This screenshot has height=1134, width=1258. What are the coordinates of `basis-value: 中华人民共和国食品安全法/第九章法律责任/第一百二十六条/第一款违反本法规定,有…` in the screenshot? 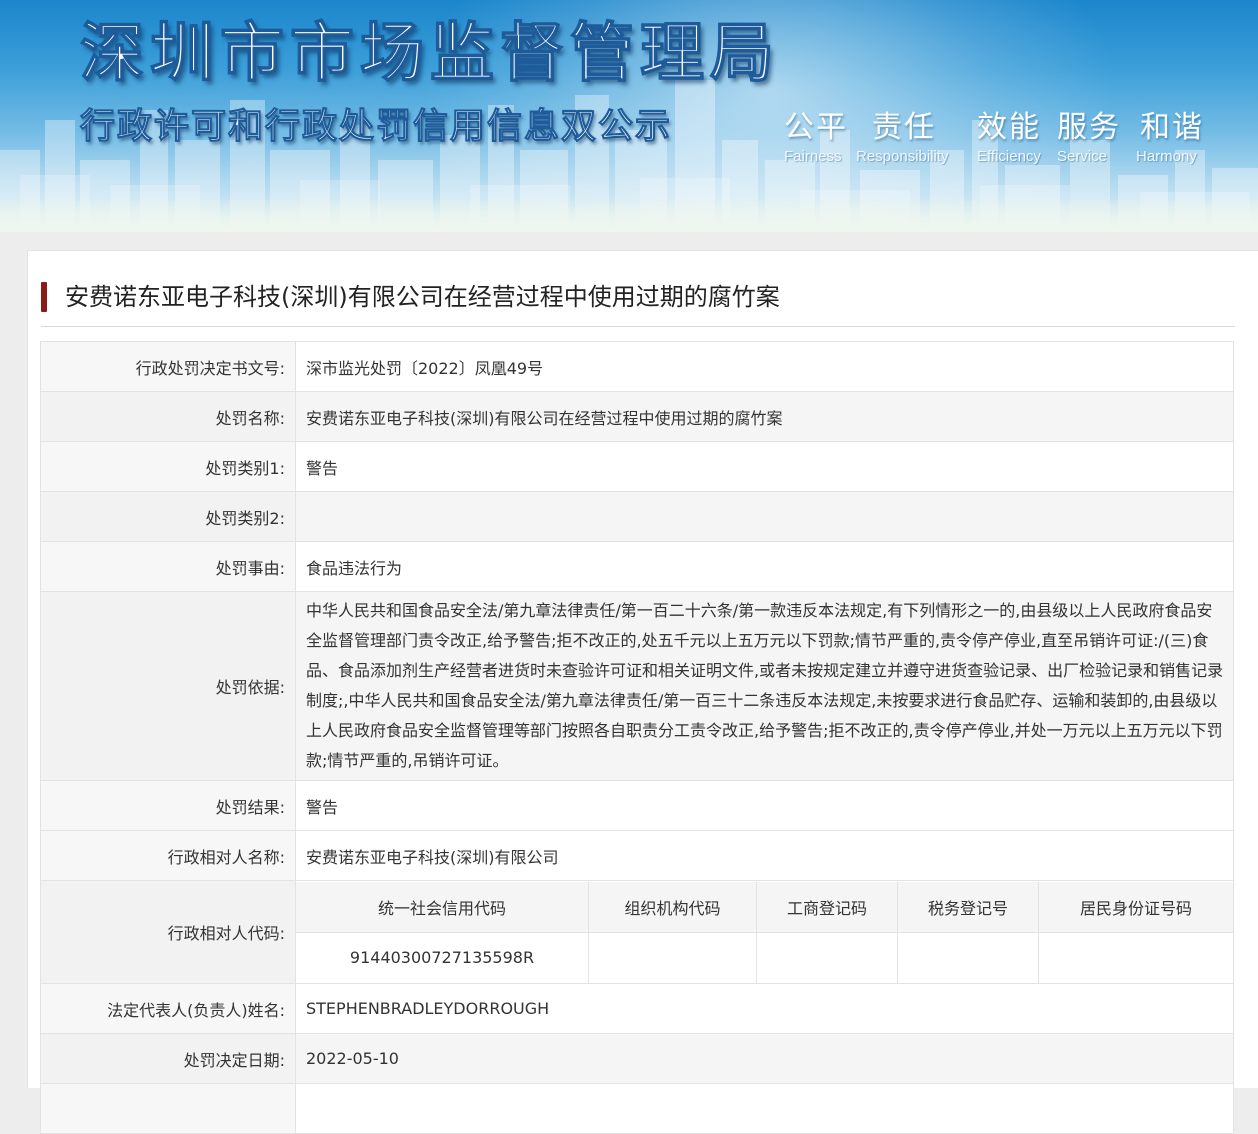 It's located at (764, 686).